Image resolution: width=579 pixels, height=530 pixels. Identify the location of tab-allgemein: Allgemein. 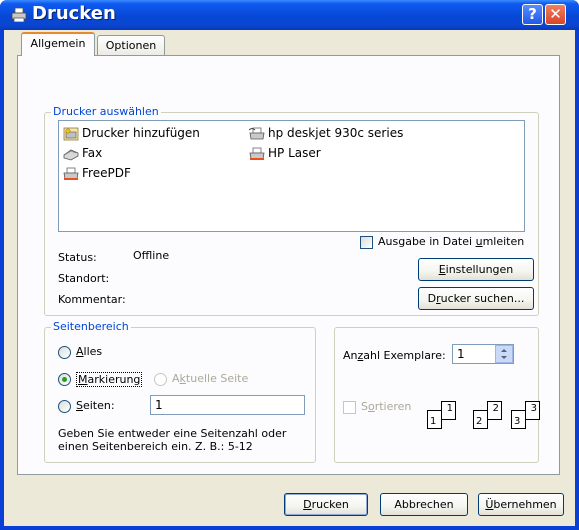
(58, 44).